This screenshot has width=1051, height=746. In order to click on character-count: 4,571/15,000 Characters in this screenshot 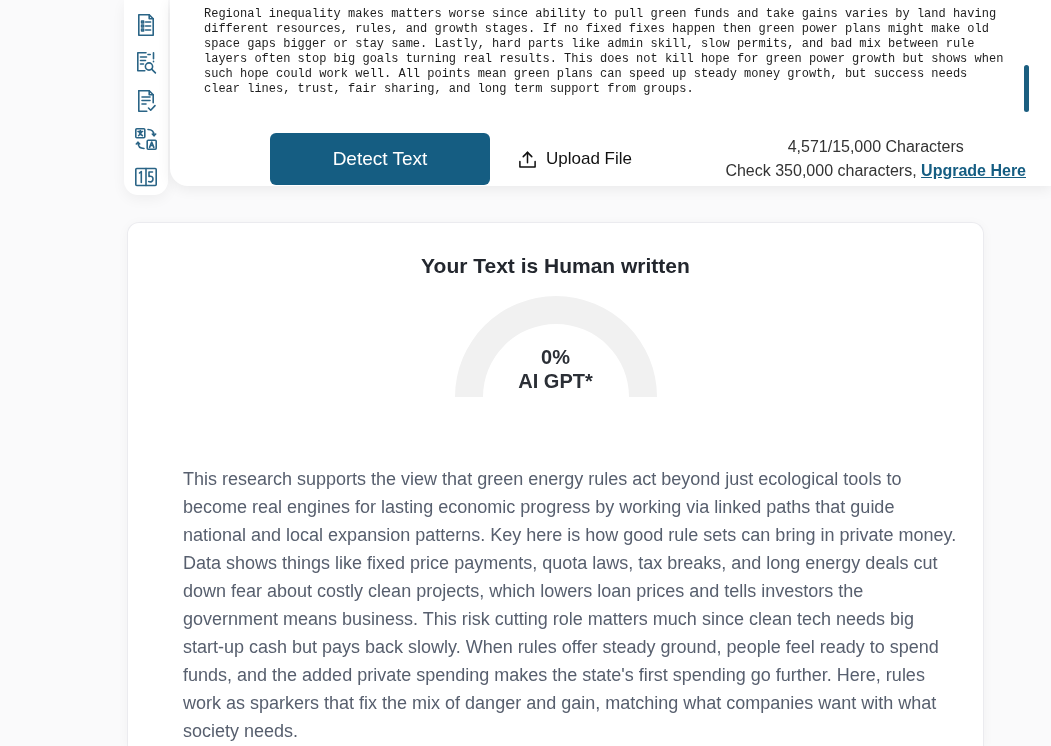, I will do `click(875, 147)`.